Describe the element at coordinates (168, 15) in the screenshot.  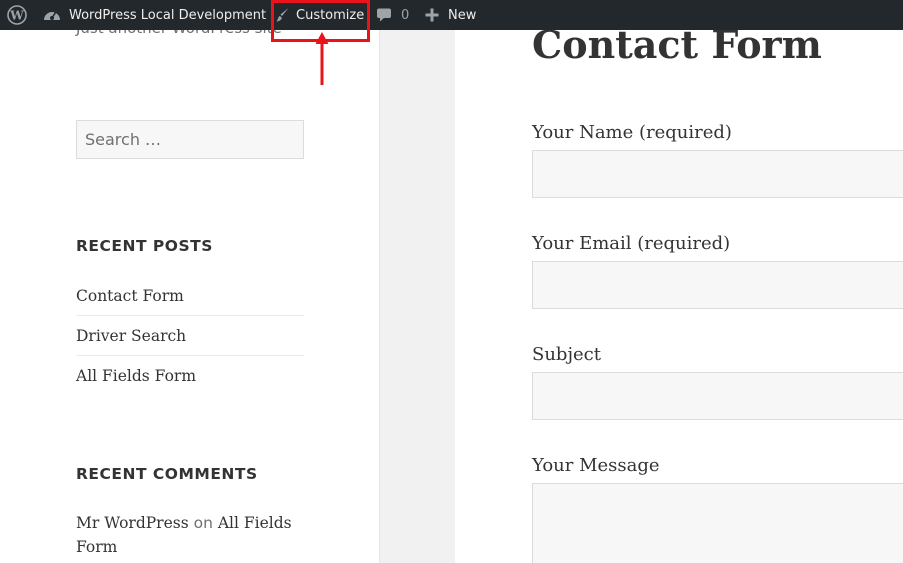
I see `site-name-label: WordPress Local Development` at that location.